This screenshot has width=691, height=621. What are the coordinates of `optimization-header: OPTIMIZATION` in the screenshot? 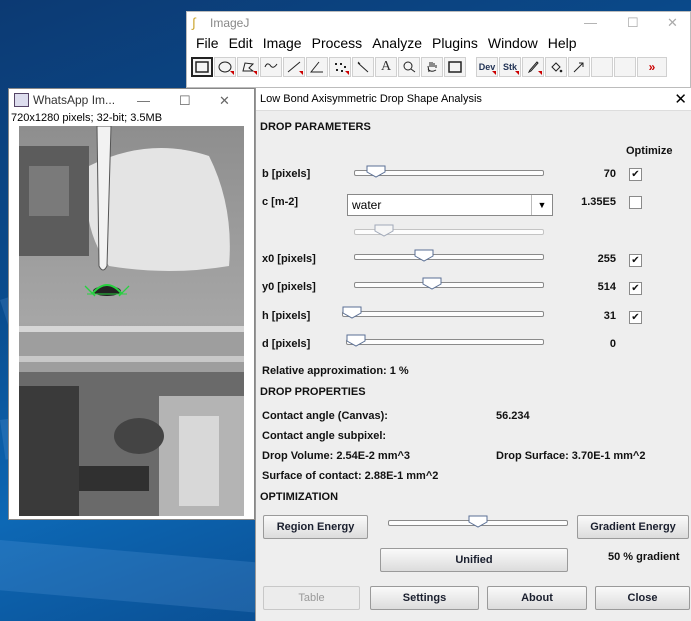 It's located at (299, 497).